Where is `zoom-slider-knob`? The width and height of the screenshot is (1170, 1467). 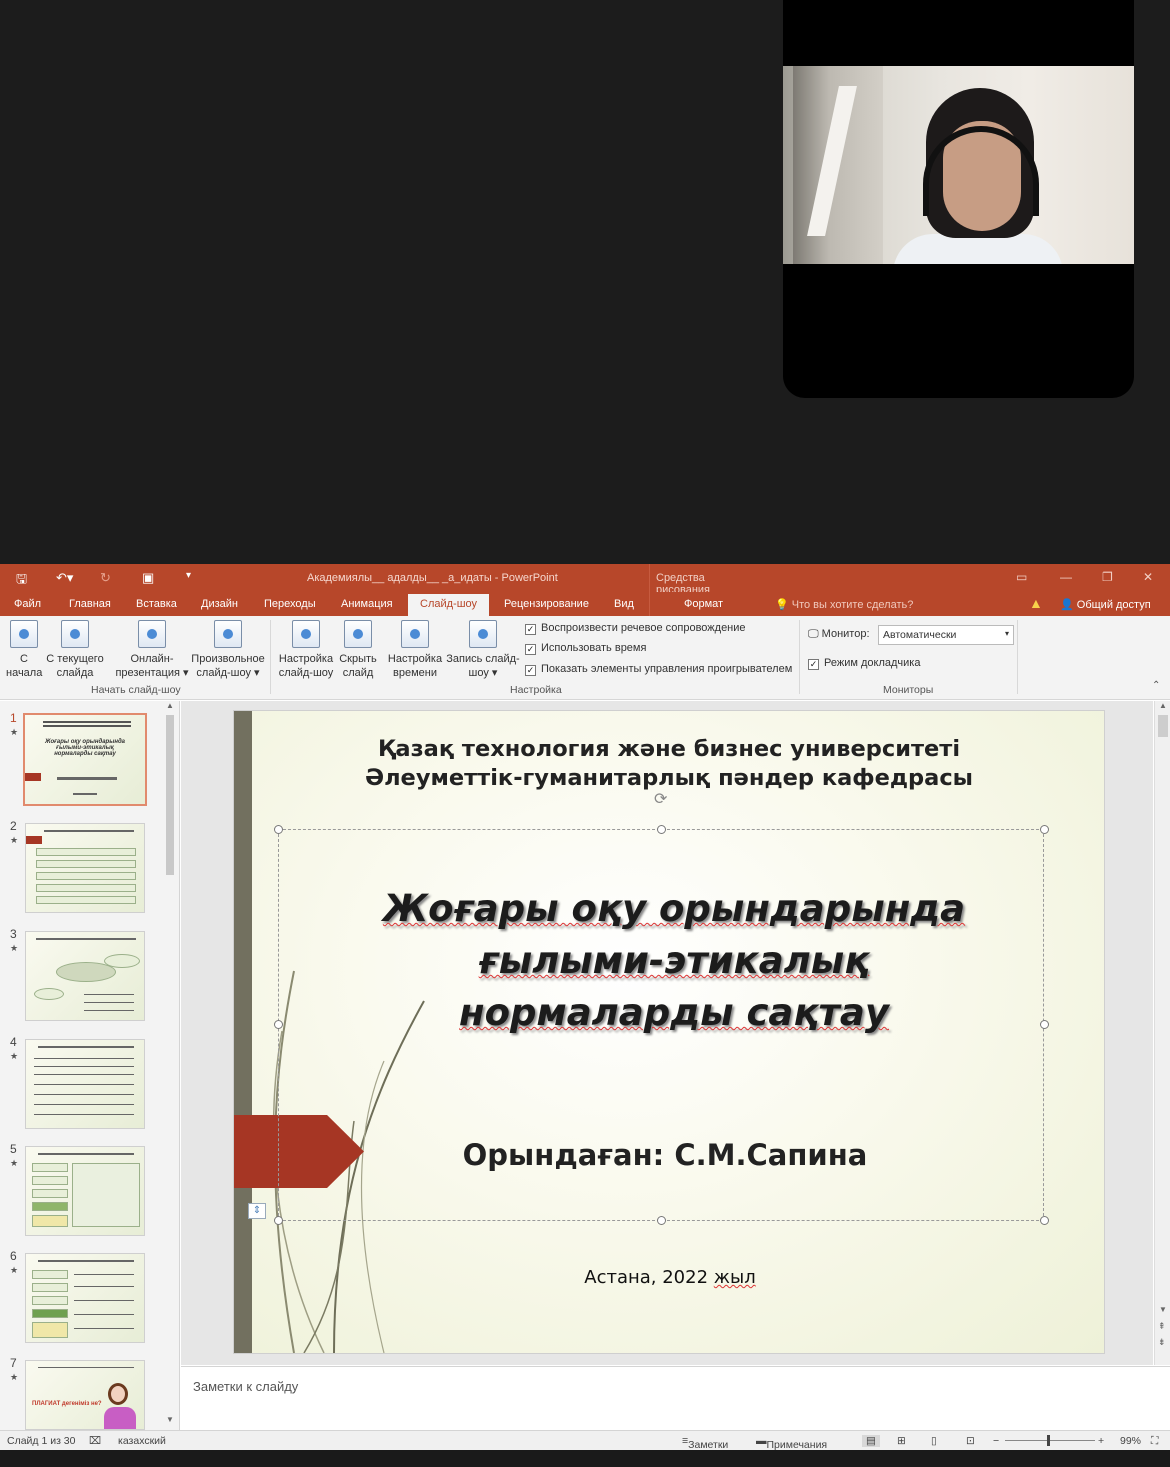
zoom-slider-knob is located at coordinates (1048, 1440).